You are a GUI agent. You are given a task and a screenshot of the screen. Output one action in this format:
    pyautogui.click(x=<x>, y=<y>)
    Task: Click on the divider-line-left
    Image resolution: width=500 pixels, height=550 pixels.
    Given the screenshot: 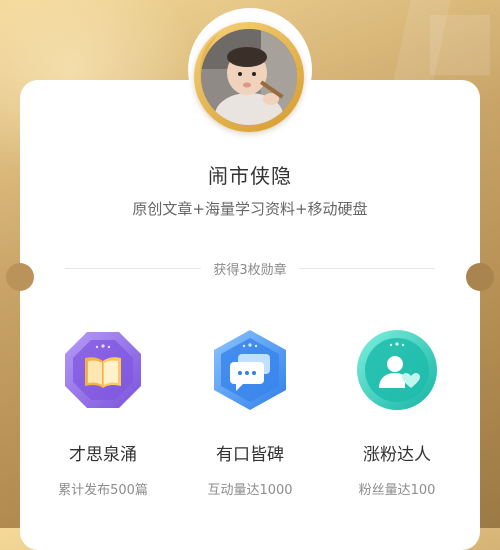 What is the action you would take?
    pyautogui.click(x=133, y=268)
    